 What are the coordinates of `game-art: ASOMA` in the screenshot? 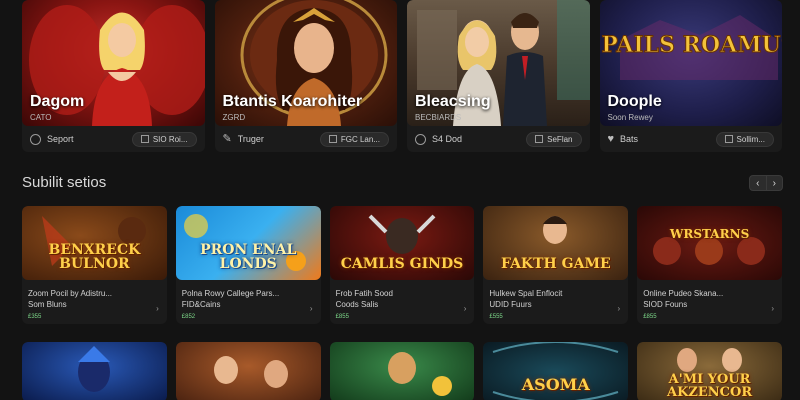 It's located at (556, 371).